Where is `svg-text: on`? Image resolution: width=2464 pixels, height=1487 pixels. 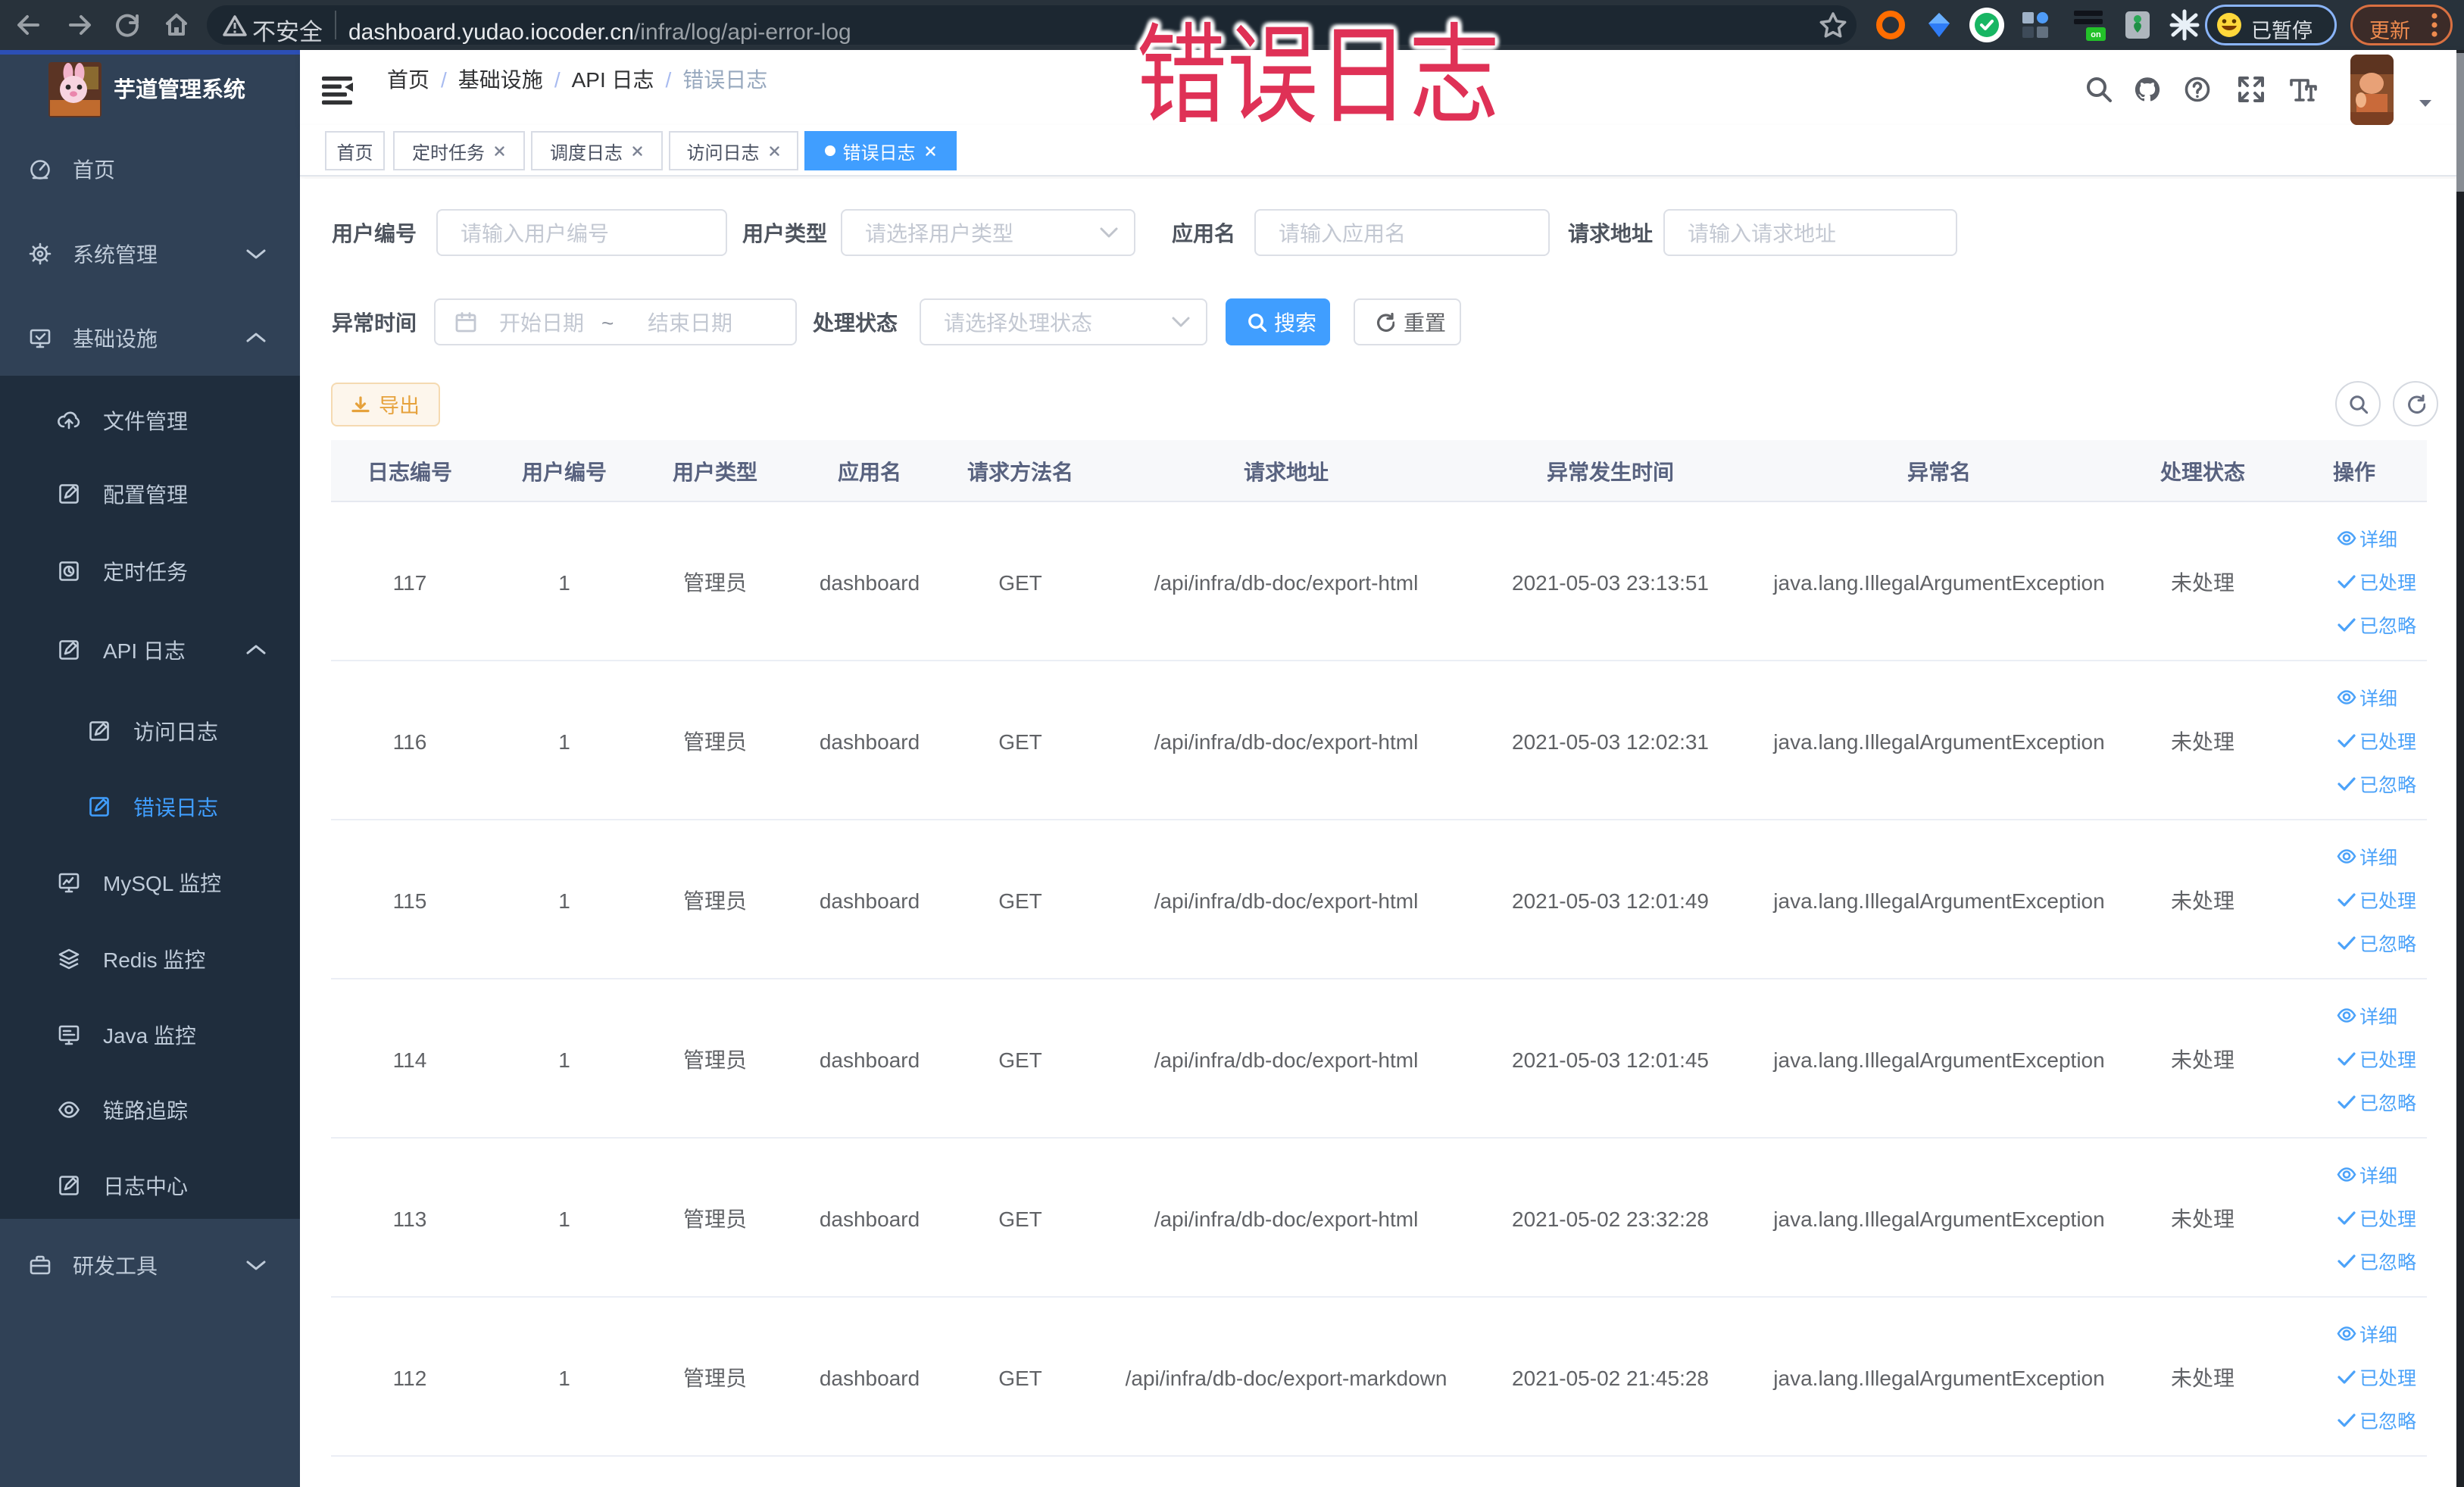 svg-text: on is located at coordinates (2096, 34).